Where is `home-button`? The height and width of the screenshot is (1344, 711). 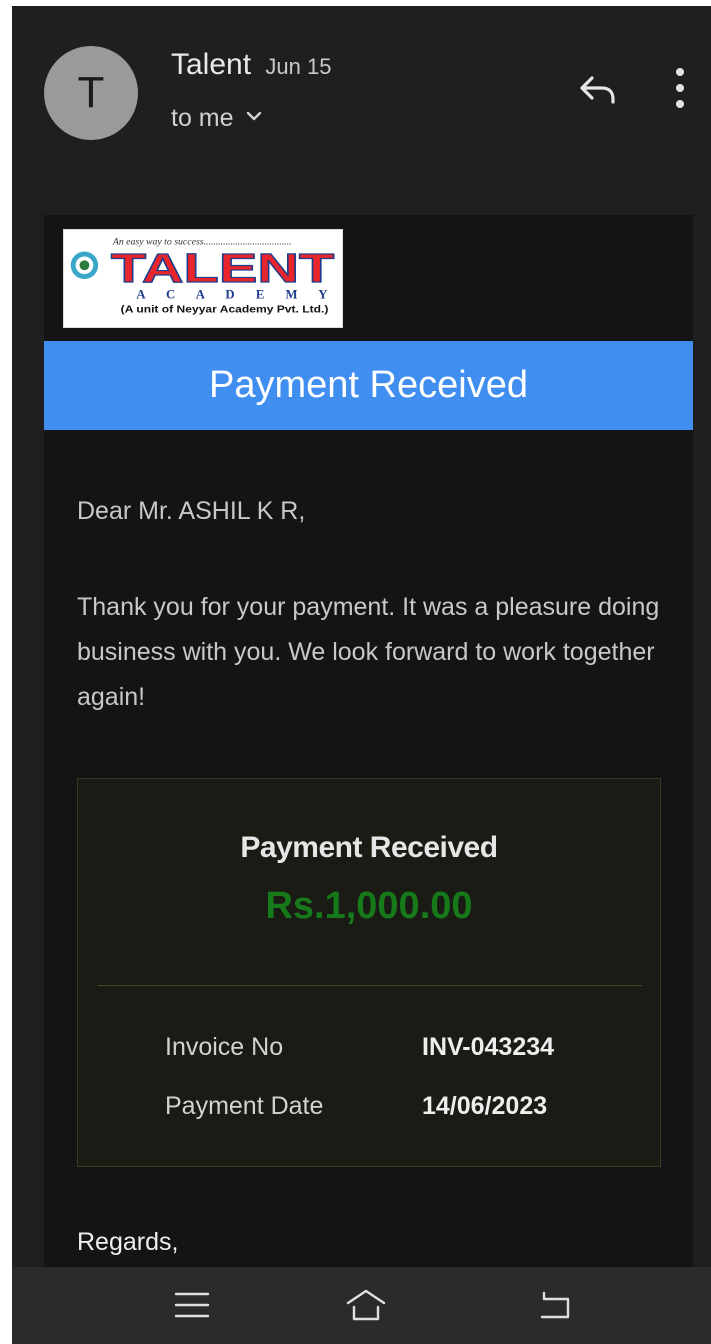 home-button is located at coordinates (366, 1305).